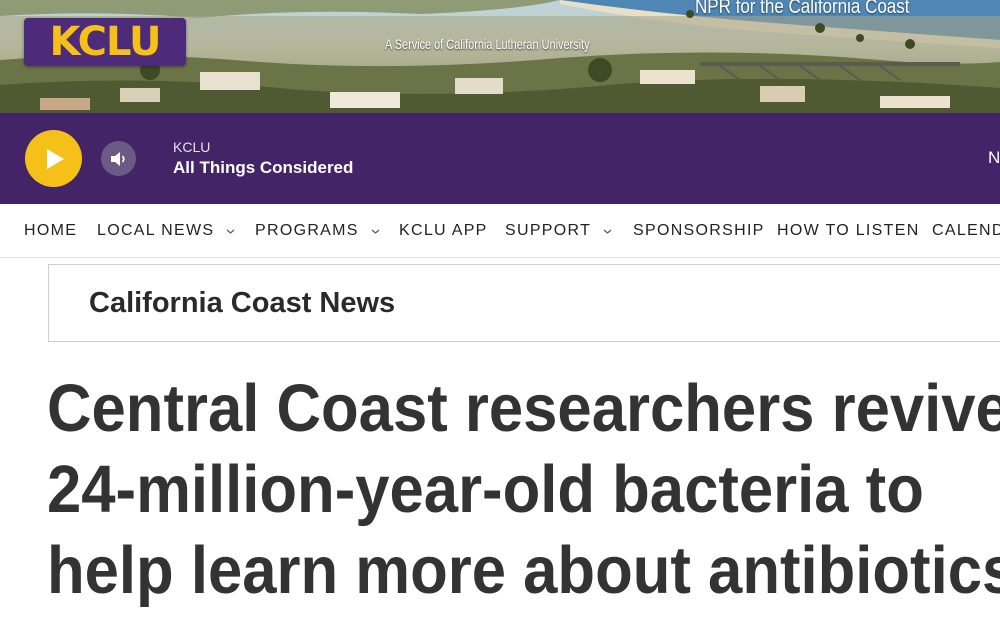 Image resolution: width=1000 pixels, height=623 pixels. I want to click on nav-label: KCLU APP, so click(443, 230).